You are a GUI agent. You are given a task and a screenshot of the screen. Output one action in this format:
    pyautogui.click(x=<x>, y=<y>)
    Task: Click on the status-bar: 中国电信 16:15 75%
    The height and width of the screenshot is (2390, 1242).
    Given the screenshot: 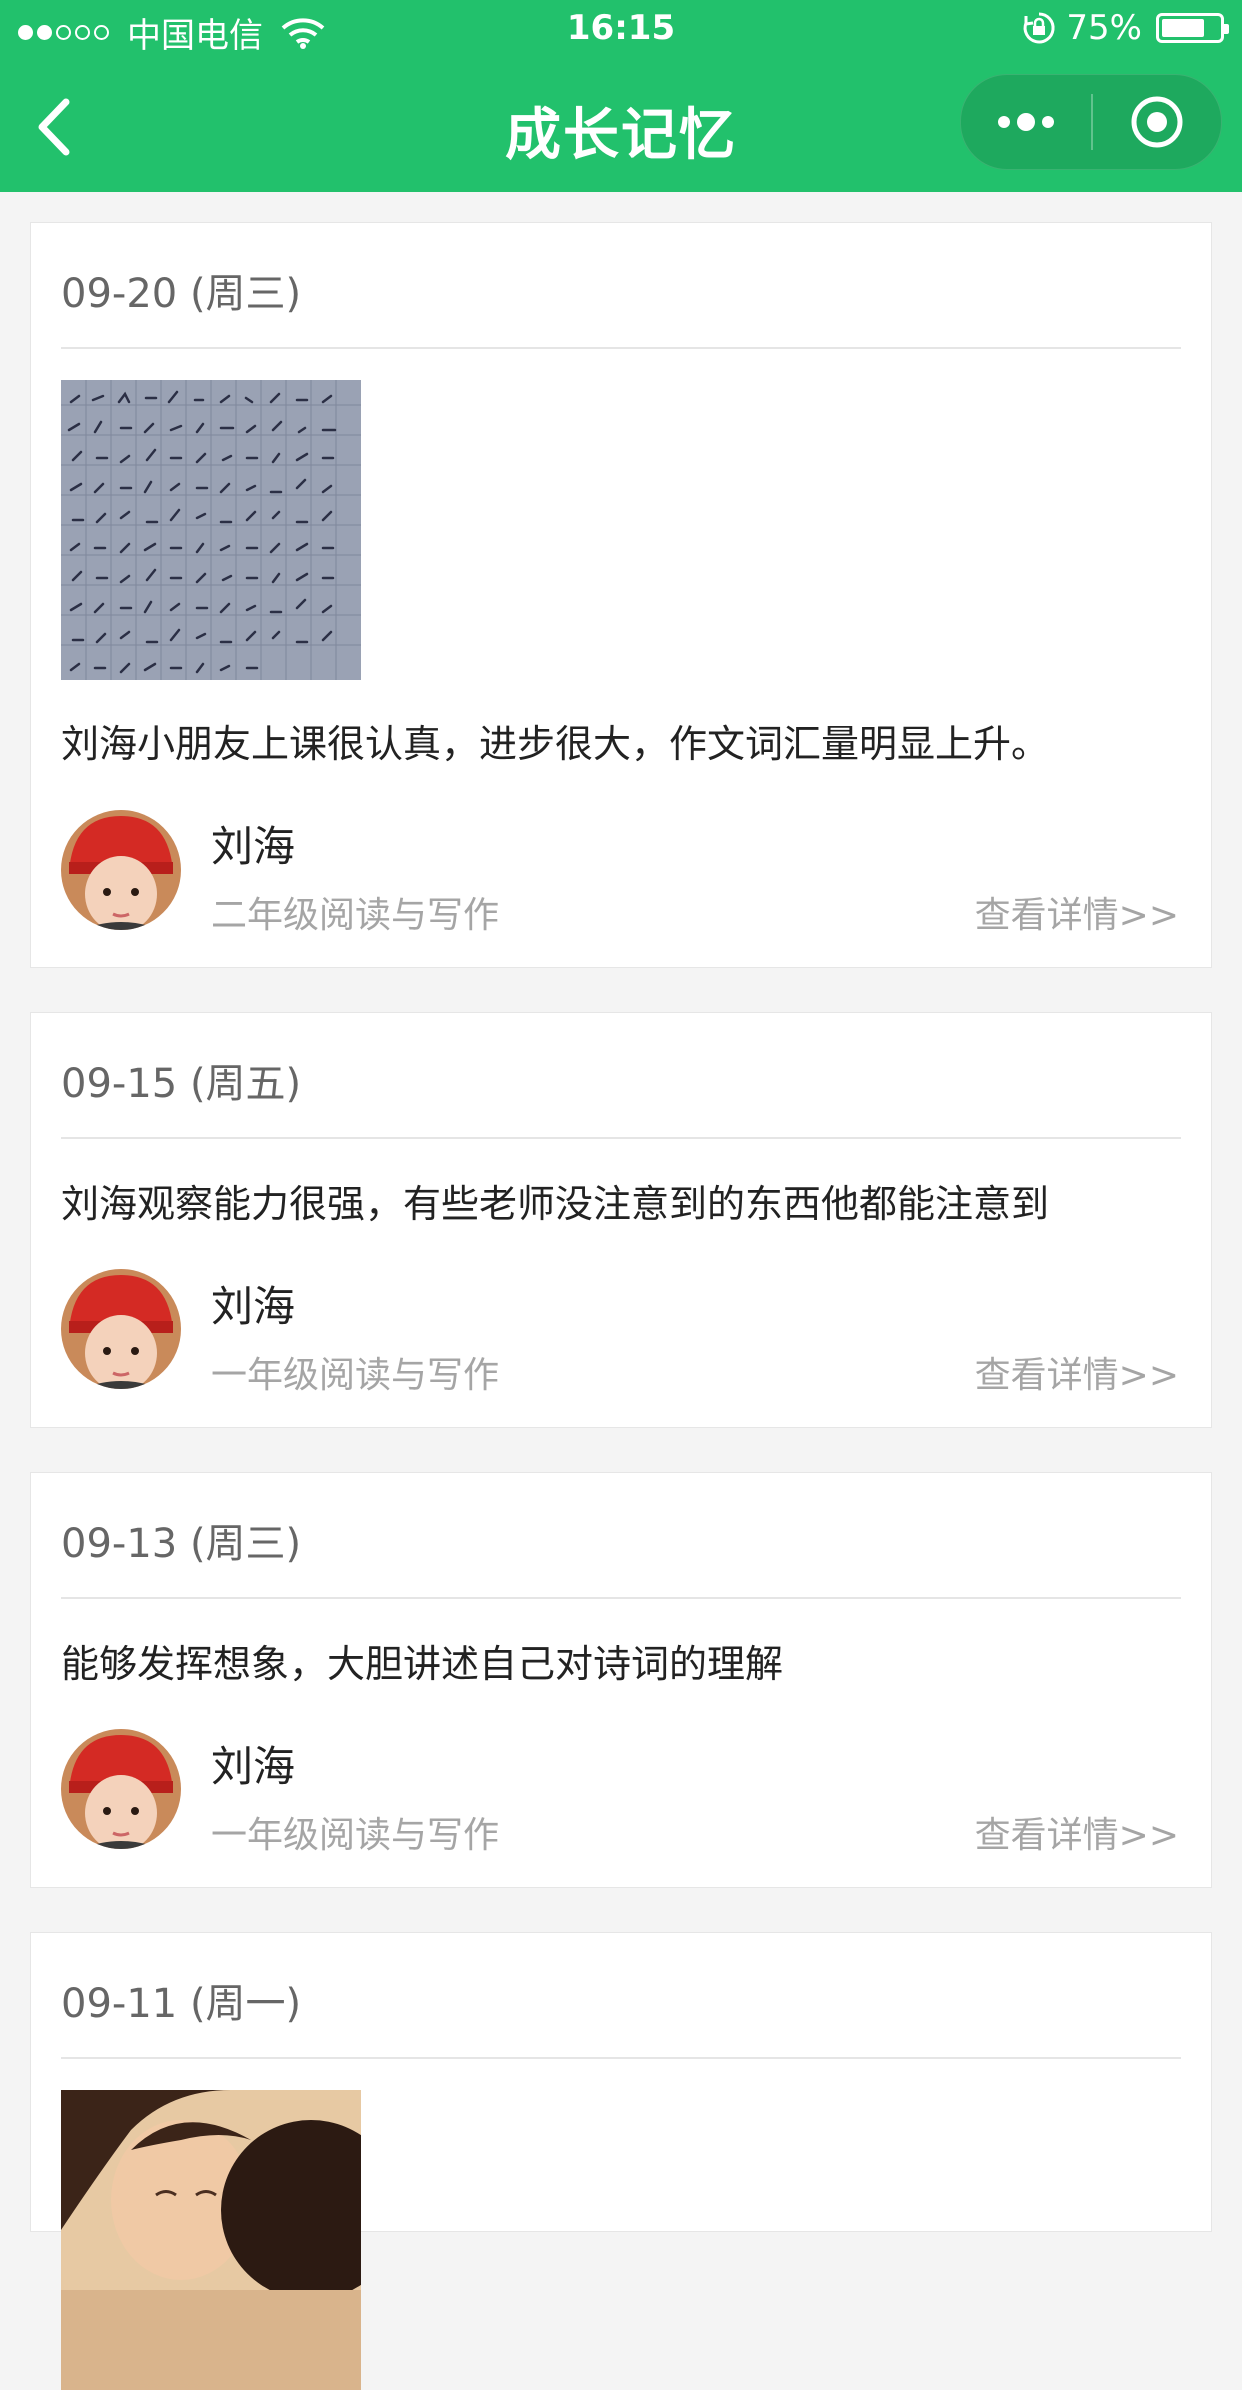 What is the action you would take?
    pyautogui.click(x=621, y=31)
    